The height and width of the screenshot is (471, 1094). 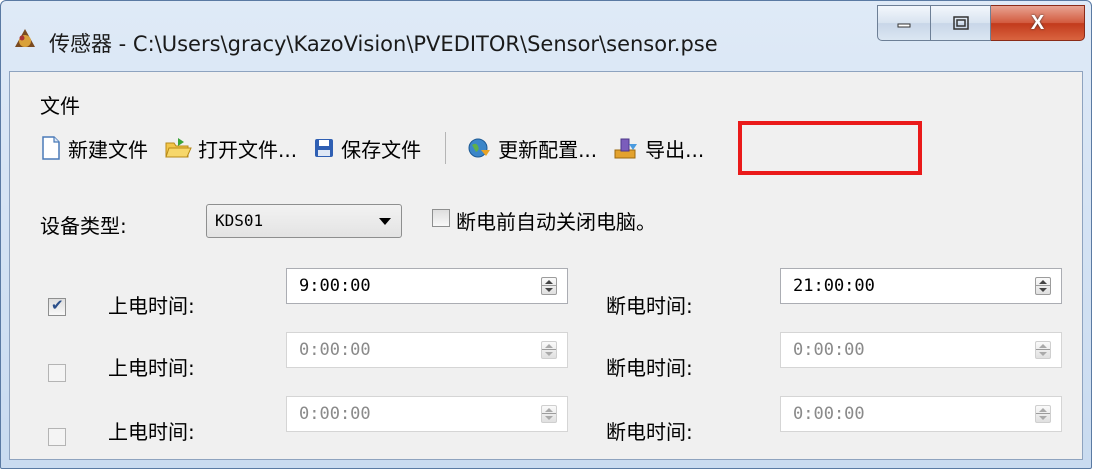 What do you see at coordinates (427, 350) in the screenshot?
I see `power-on-time-2: 0:00:00` at bounding box center [427, 350].